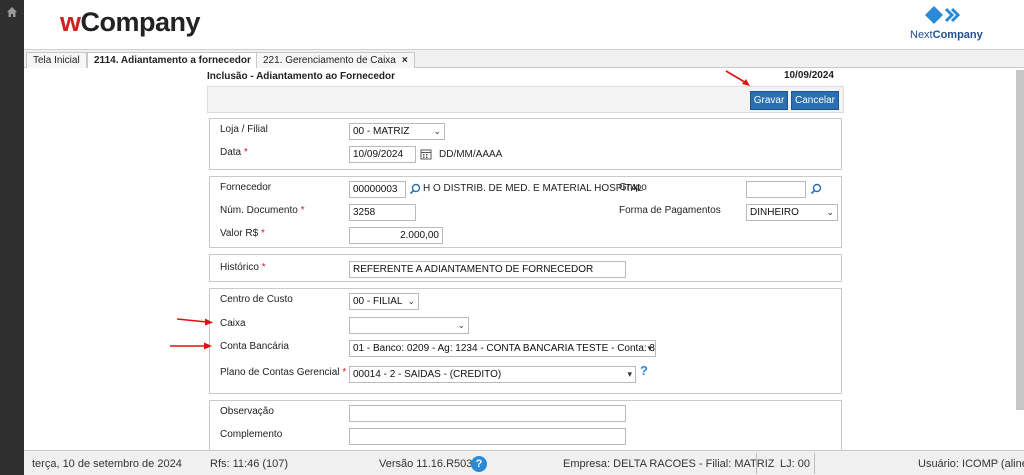  Describe the element at coordinates (795, 464) in the screenshot. I see `footer-lj: LJ: 00` at that location.